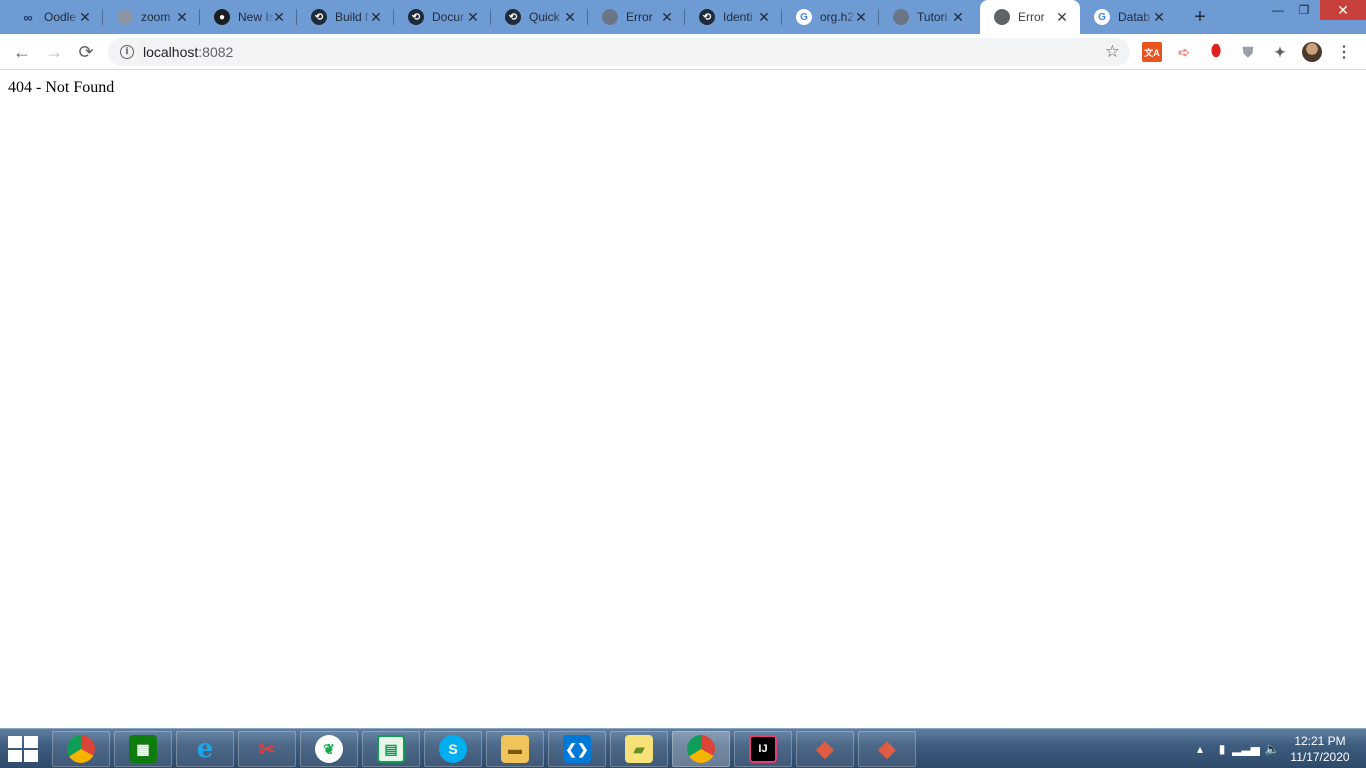 Image resolution: width=1366 pixels, height=768 pixels. I want to click on clock-date: 11/17/2020, so click(1320, 757).